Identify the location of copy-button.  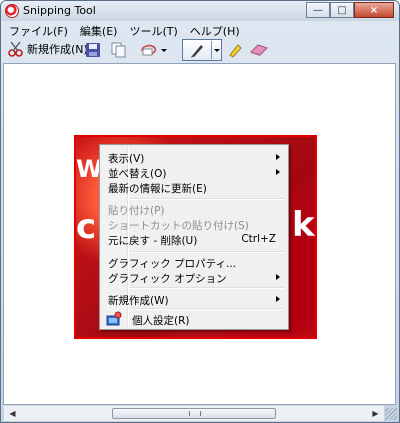
(119, 50).